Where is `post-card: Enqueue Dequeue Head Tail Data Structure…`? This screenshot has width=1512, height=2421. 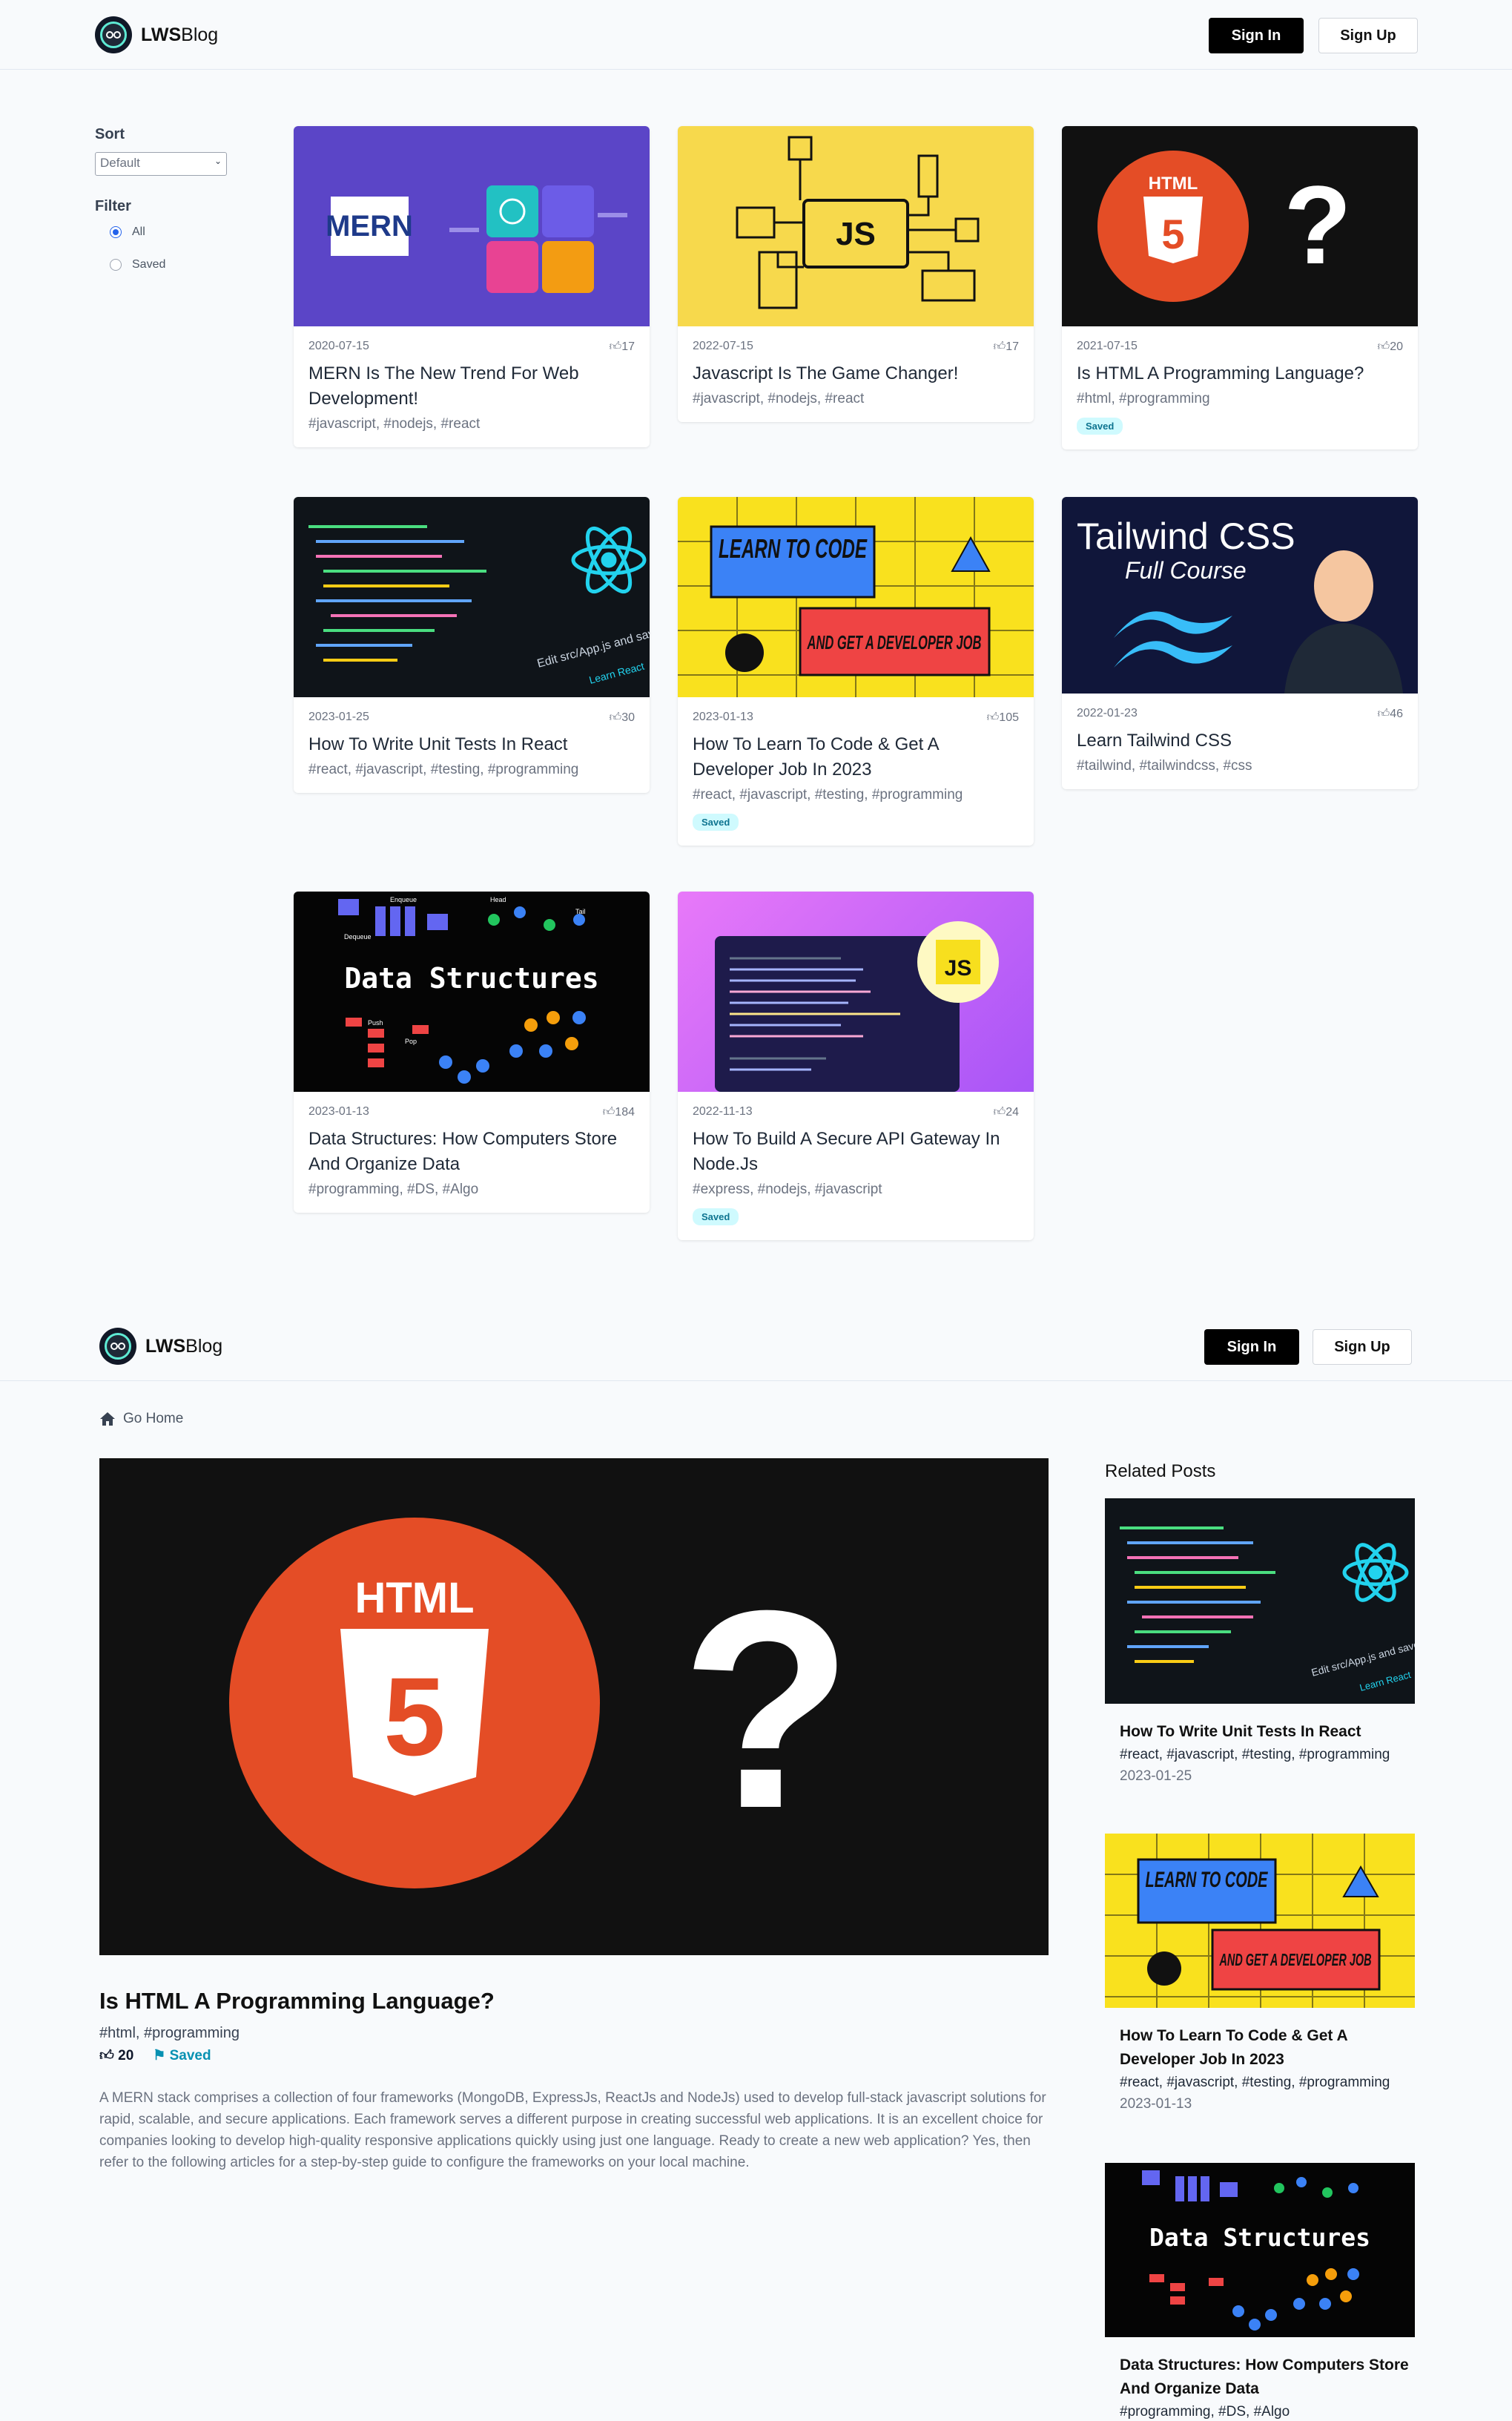
post-card: Enqueue Dequeue Head Tail Data Structure… is located at coordinates (472, 1052).